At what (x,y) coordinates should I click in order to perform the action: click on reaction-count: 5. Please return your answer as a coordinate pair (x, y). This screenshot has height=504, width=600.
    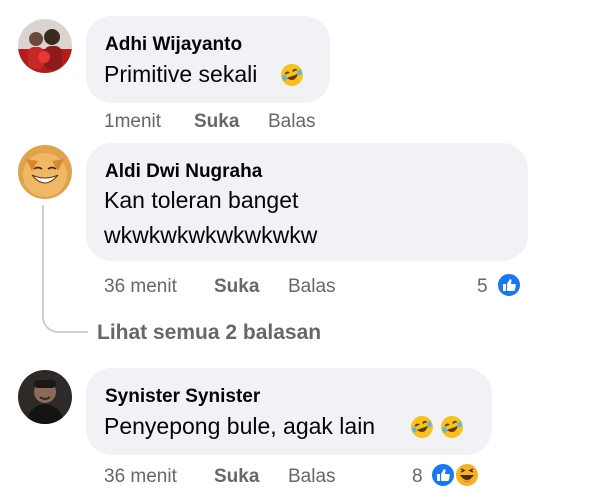
    Looking at the image, I should click on (482, 286).